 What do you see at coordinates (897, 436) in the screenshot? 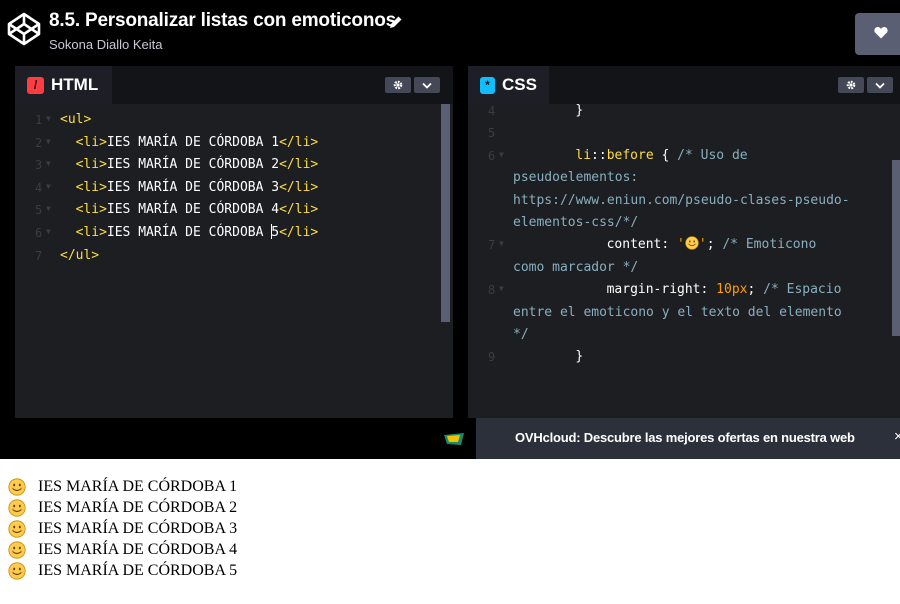
I see `ad-close-button: ×` at bounding box center [897, 436].